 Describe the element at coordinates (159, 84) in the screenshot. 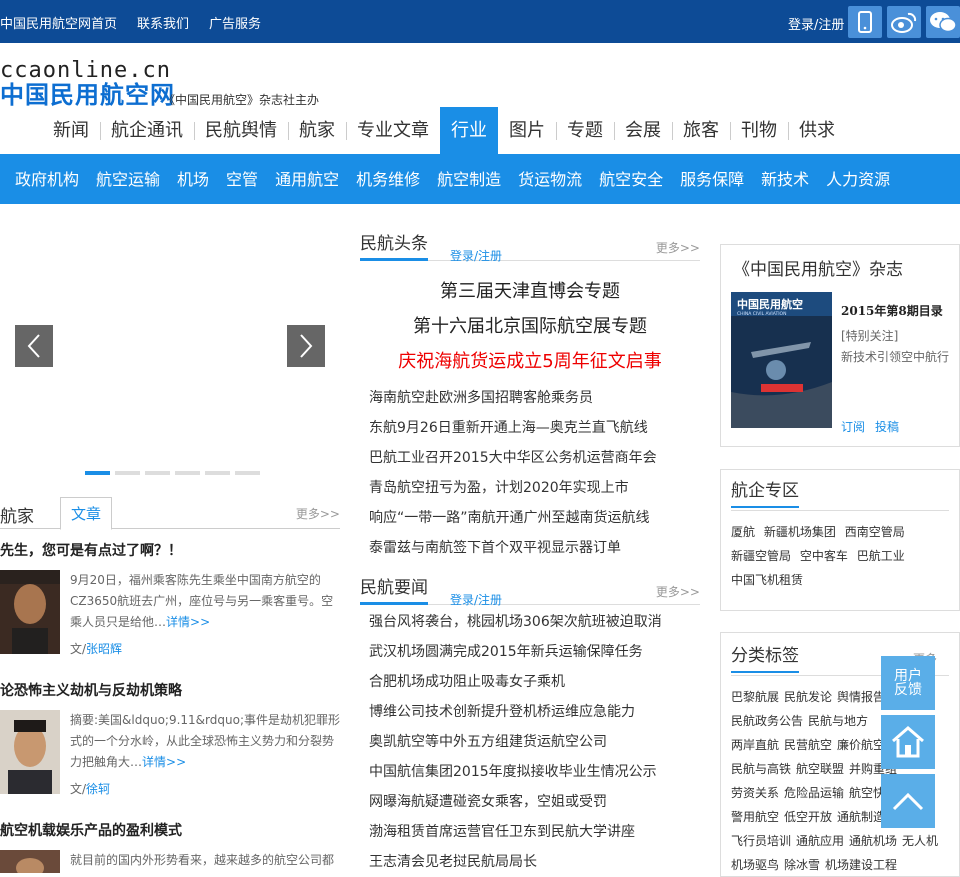

I see `site-logo: ccaonline.cn 中国民用航空网 《中国民用航空》杂志社主办` at that location.